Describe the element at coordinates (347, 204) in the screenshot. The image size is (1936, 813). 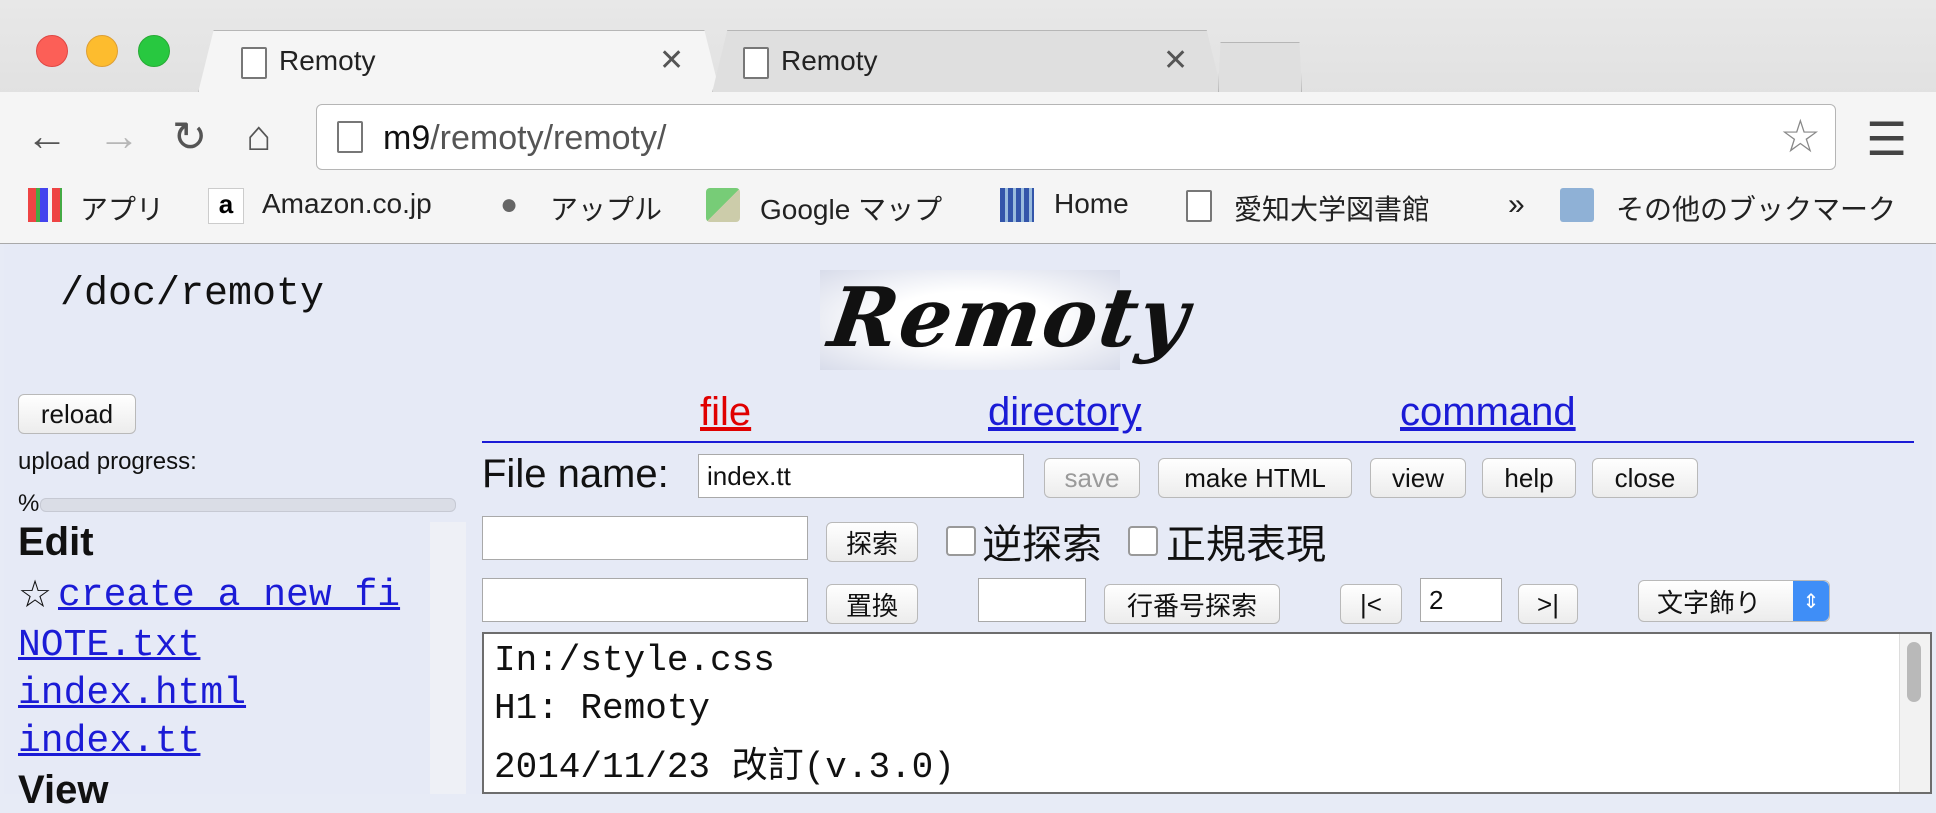
I see `bookmark-amazon: Amazon.co.jp` at that location.